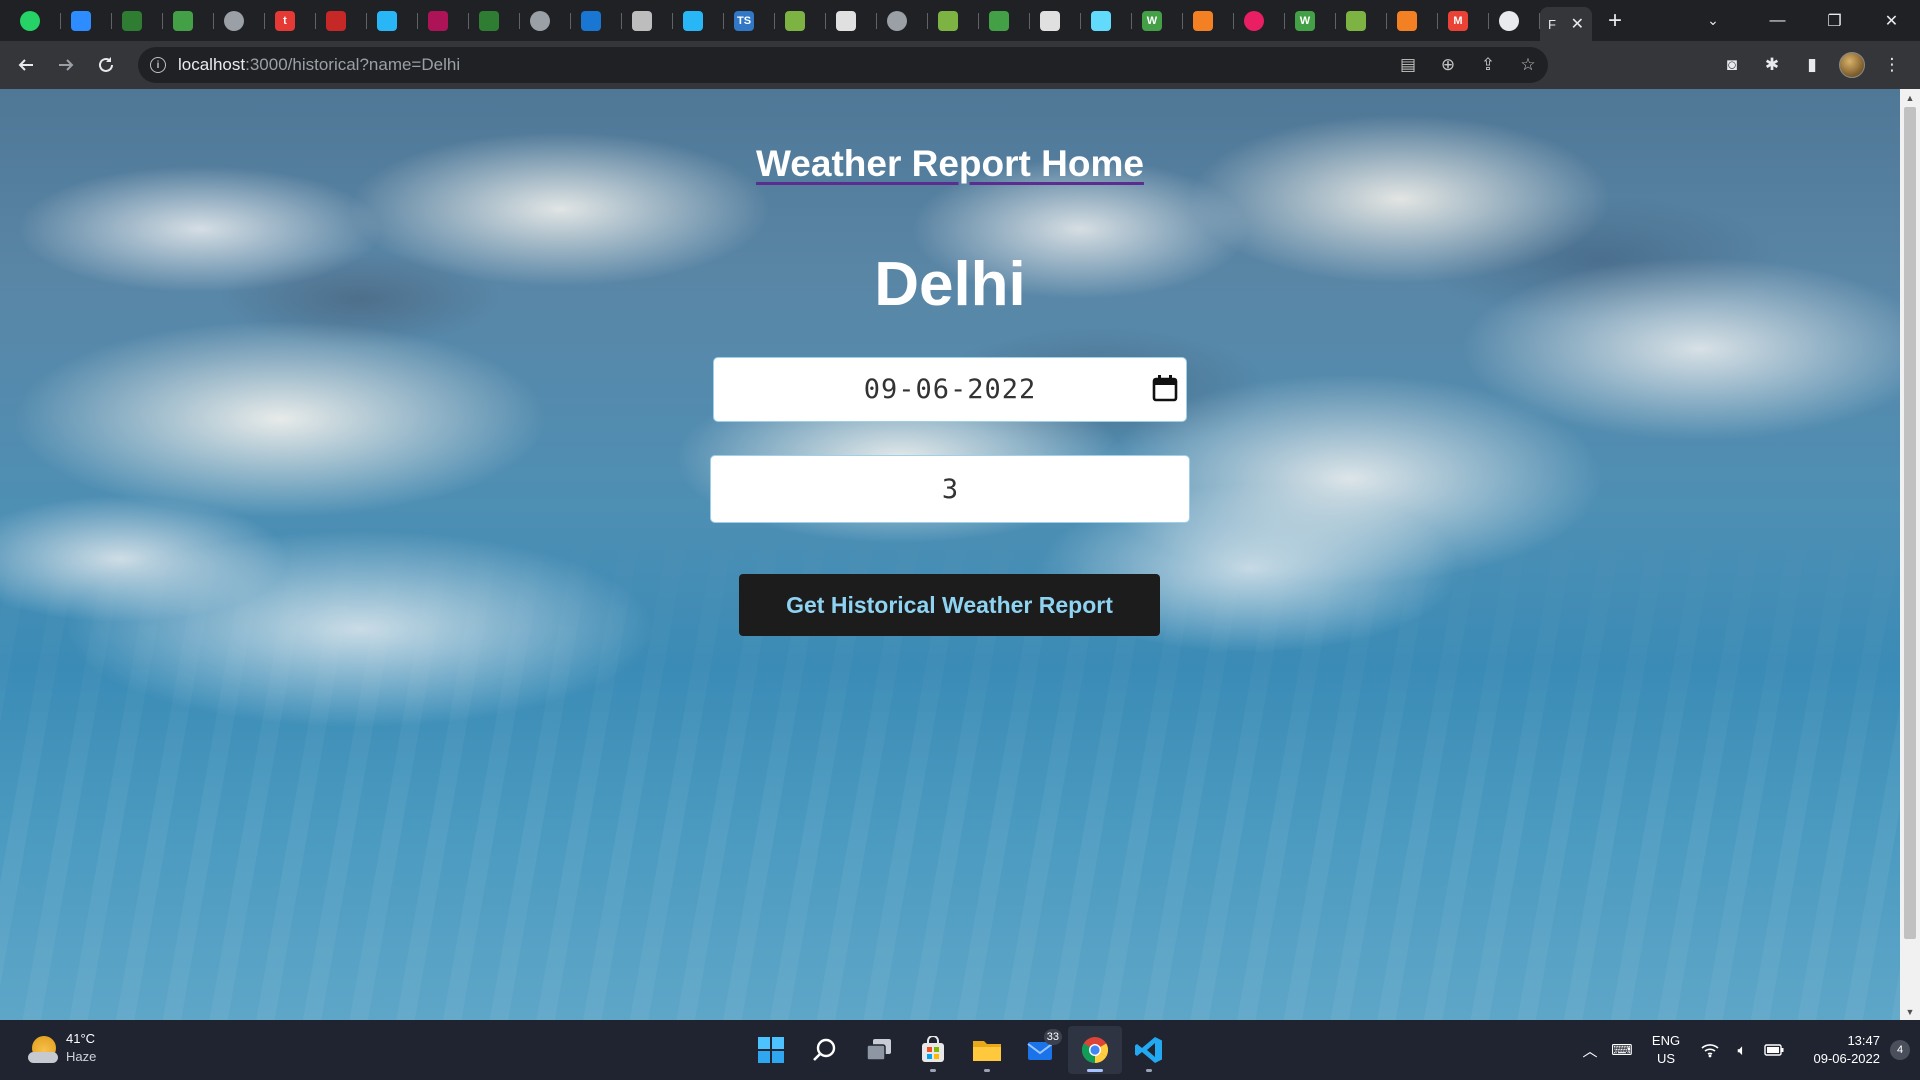 The image size is (1920, 1080). I want to click on site-info-icon: i, so click(158, 65).